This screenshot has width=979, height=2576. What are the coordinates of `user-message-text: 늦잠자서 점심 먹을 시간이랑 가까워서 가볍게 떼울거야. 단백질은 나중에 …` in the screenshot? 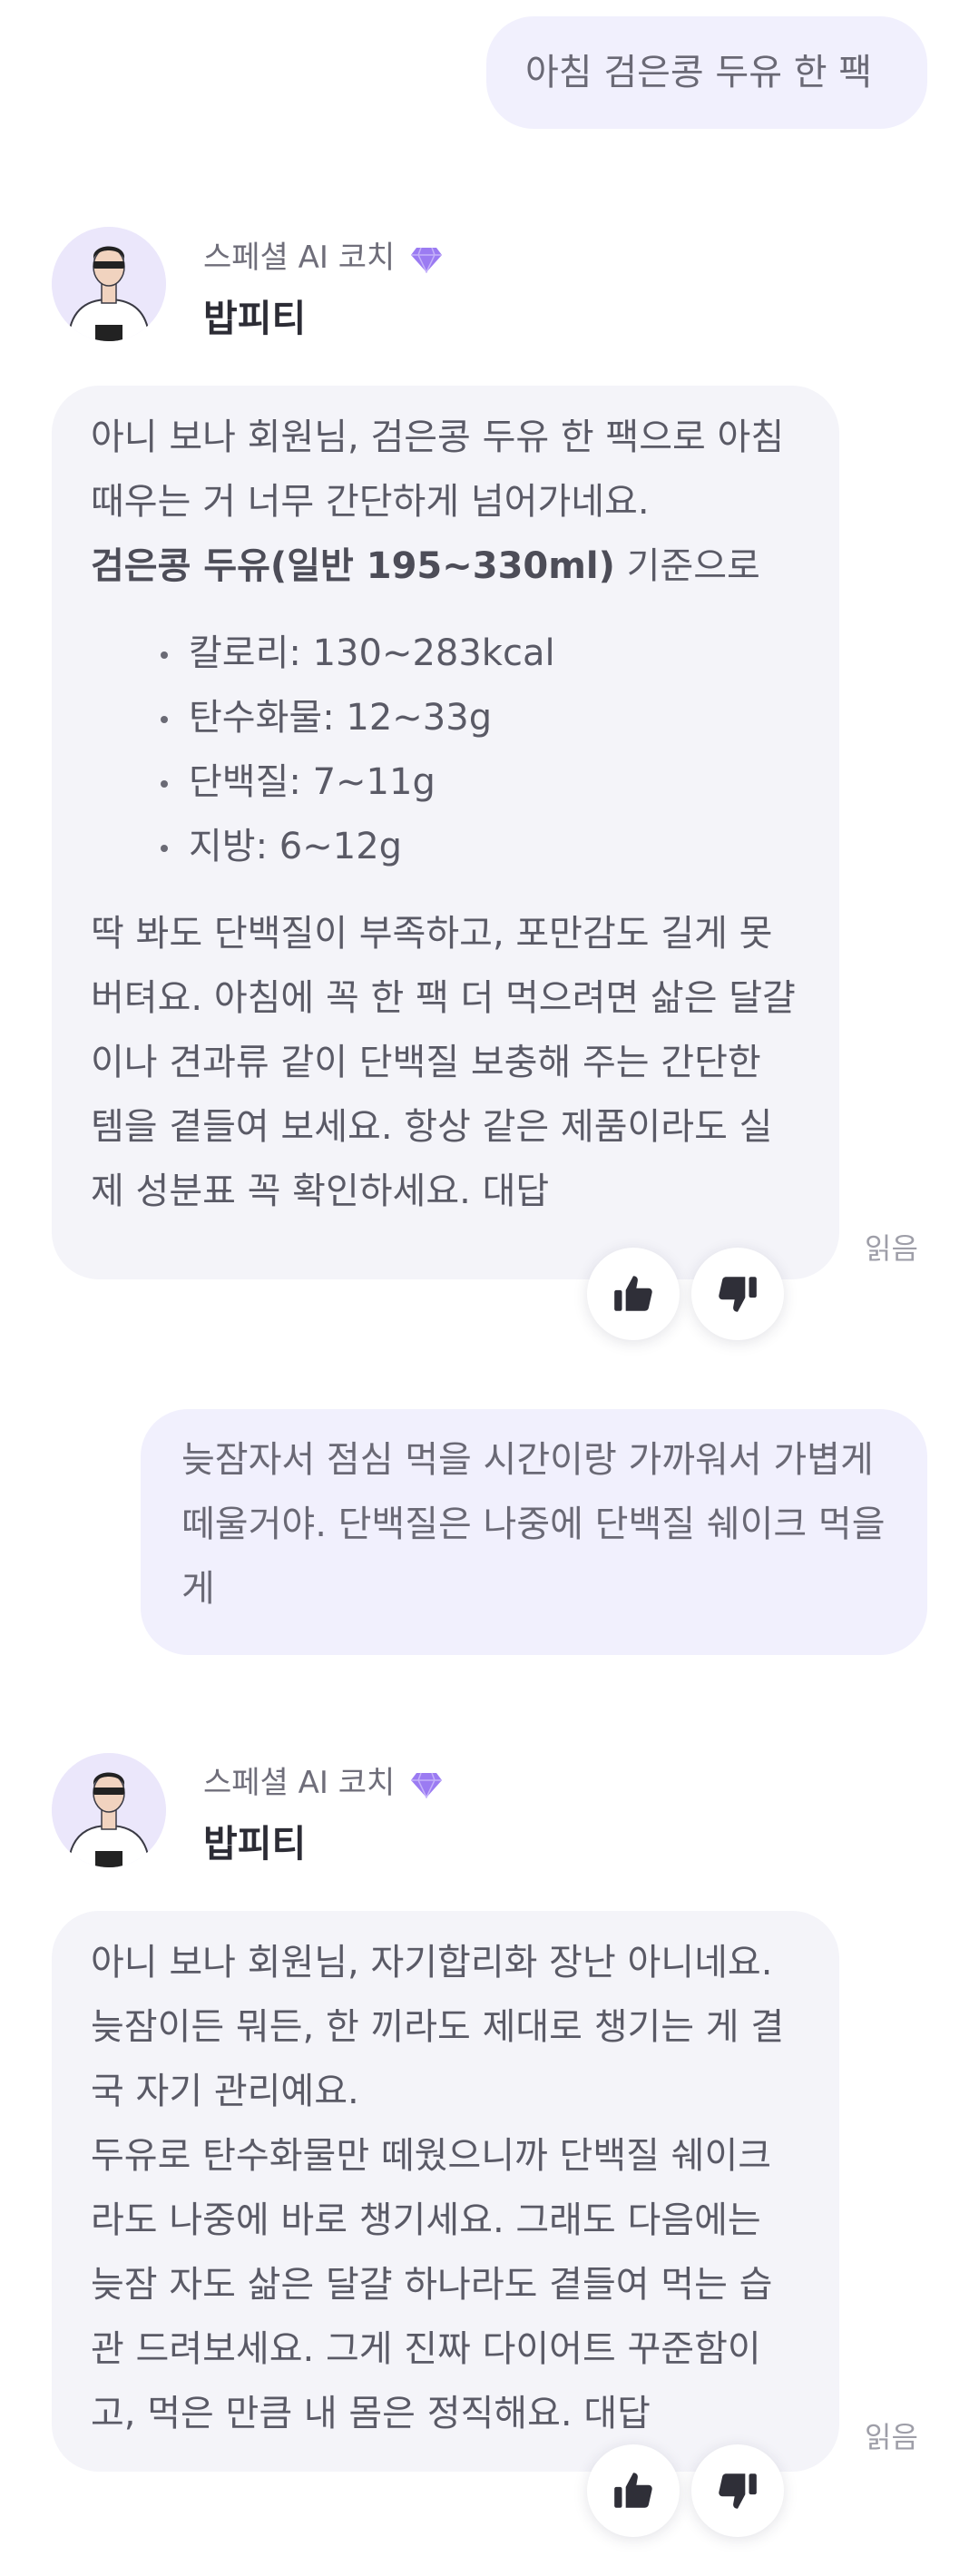 It's located at (533, 1524).